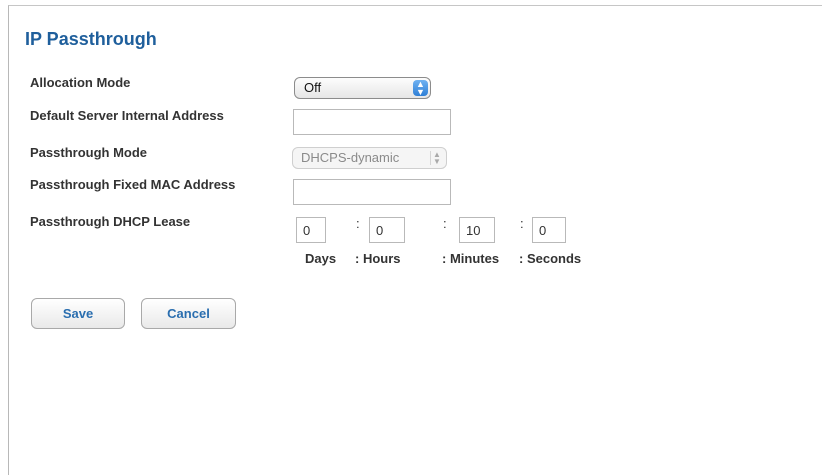 This screenshot has width=822, height=475. Describe the element at coordinates (311, 230) in the screenshot. I see `lease-days-input` at that location.